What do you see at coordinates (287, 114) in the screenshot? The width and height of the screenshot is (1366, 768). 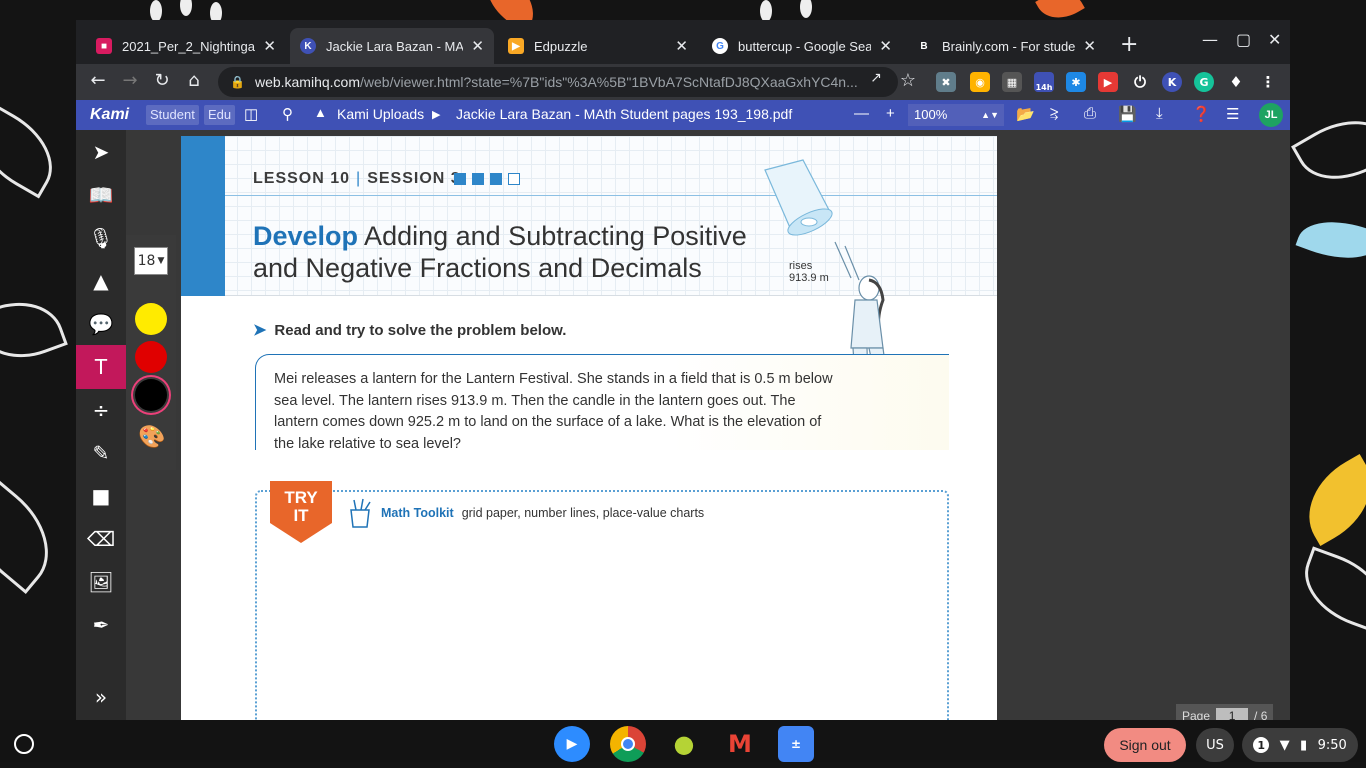 I see `search-icon: ⚲` at bounding box center [287, 114].